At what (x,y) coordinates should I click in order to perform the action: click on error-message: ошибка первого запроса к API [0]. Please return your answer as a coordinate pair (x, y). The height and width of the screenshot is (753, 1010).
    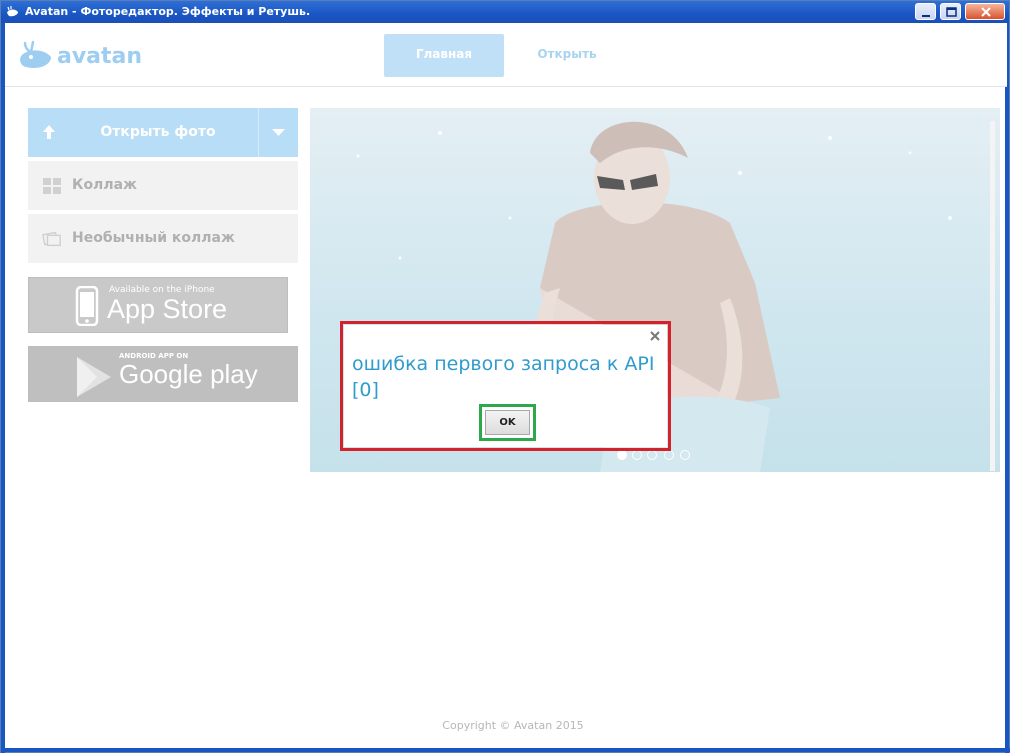
    Looking at the image, I should click on (507, 377).